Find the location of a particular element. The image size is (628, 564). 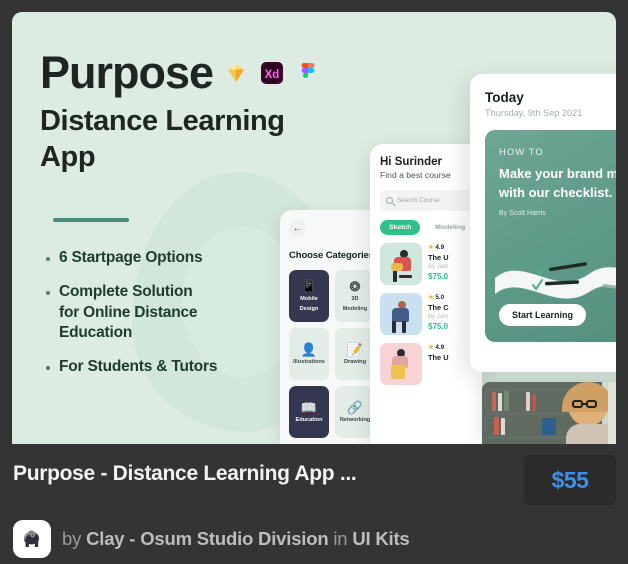

svg-text: Xd is located at coordinates (272, 75).